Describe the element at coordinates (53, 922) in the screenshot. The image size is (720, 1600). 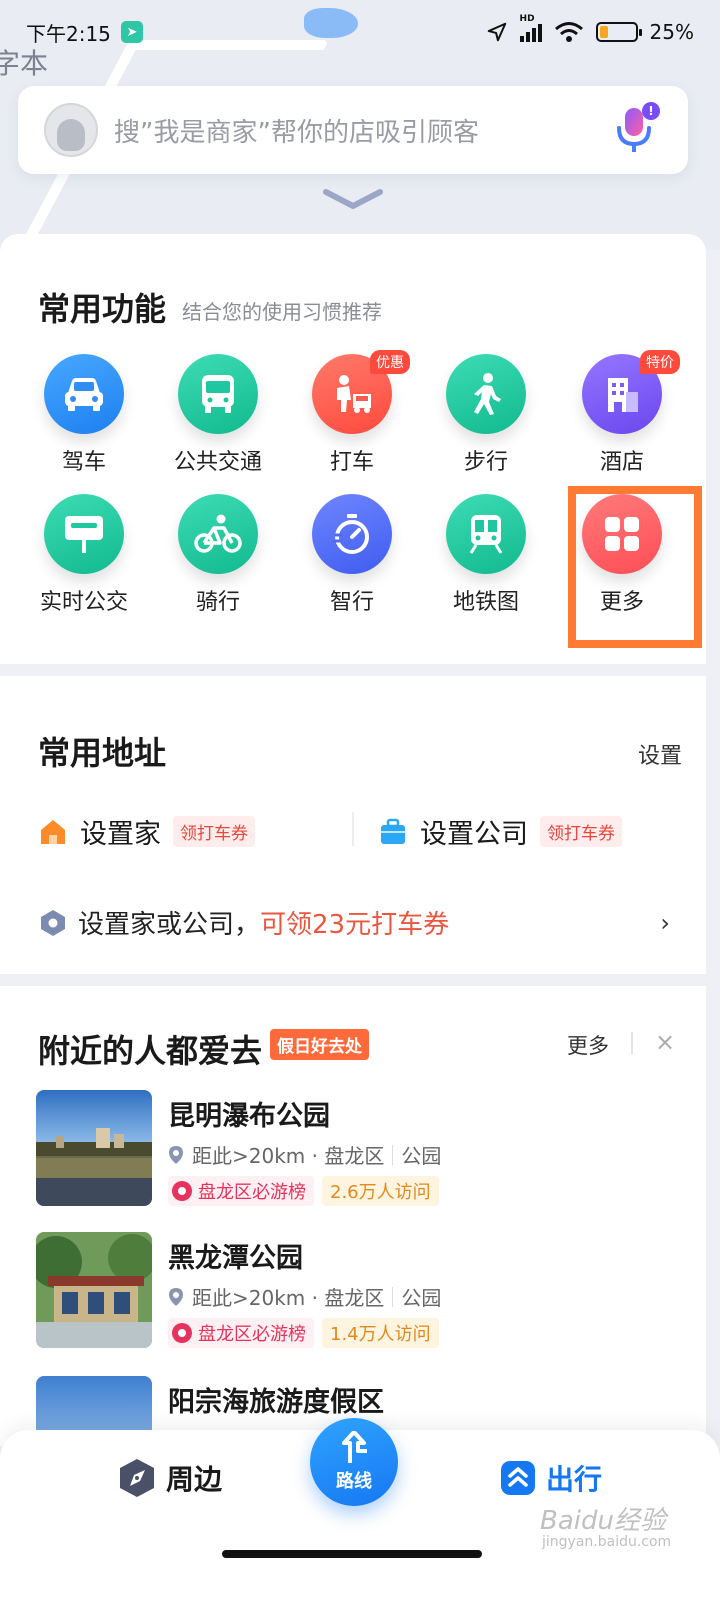
I see `hexagon-icon` at that location.